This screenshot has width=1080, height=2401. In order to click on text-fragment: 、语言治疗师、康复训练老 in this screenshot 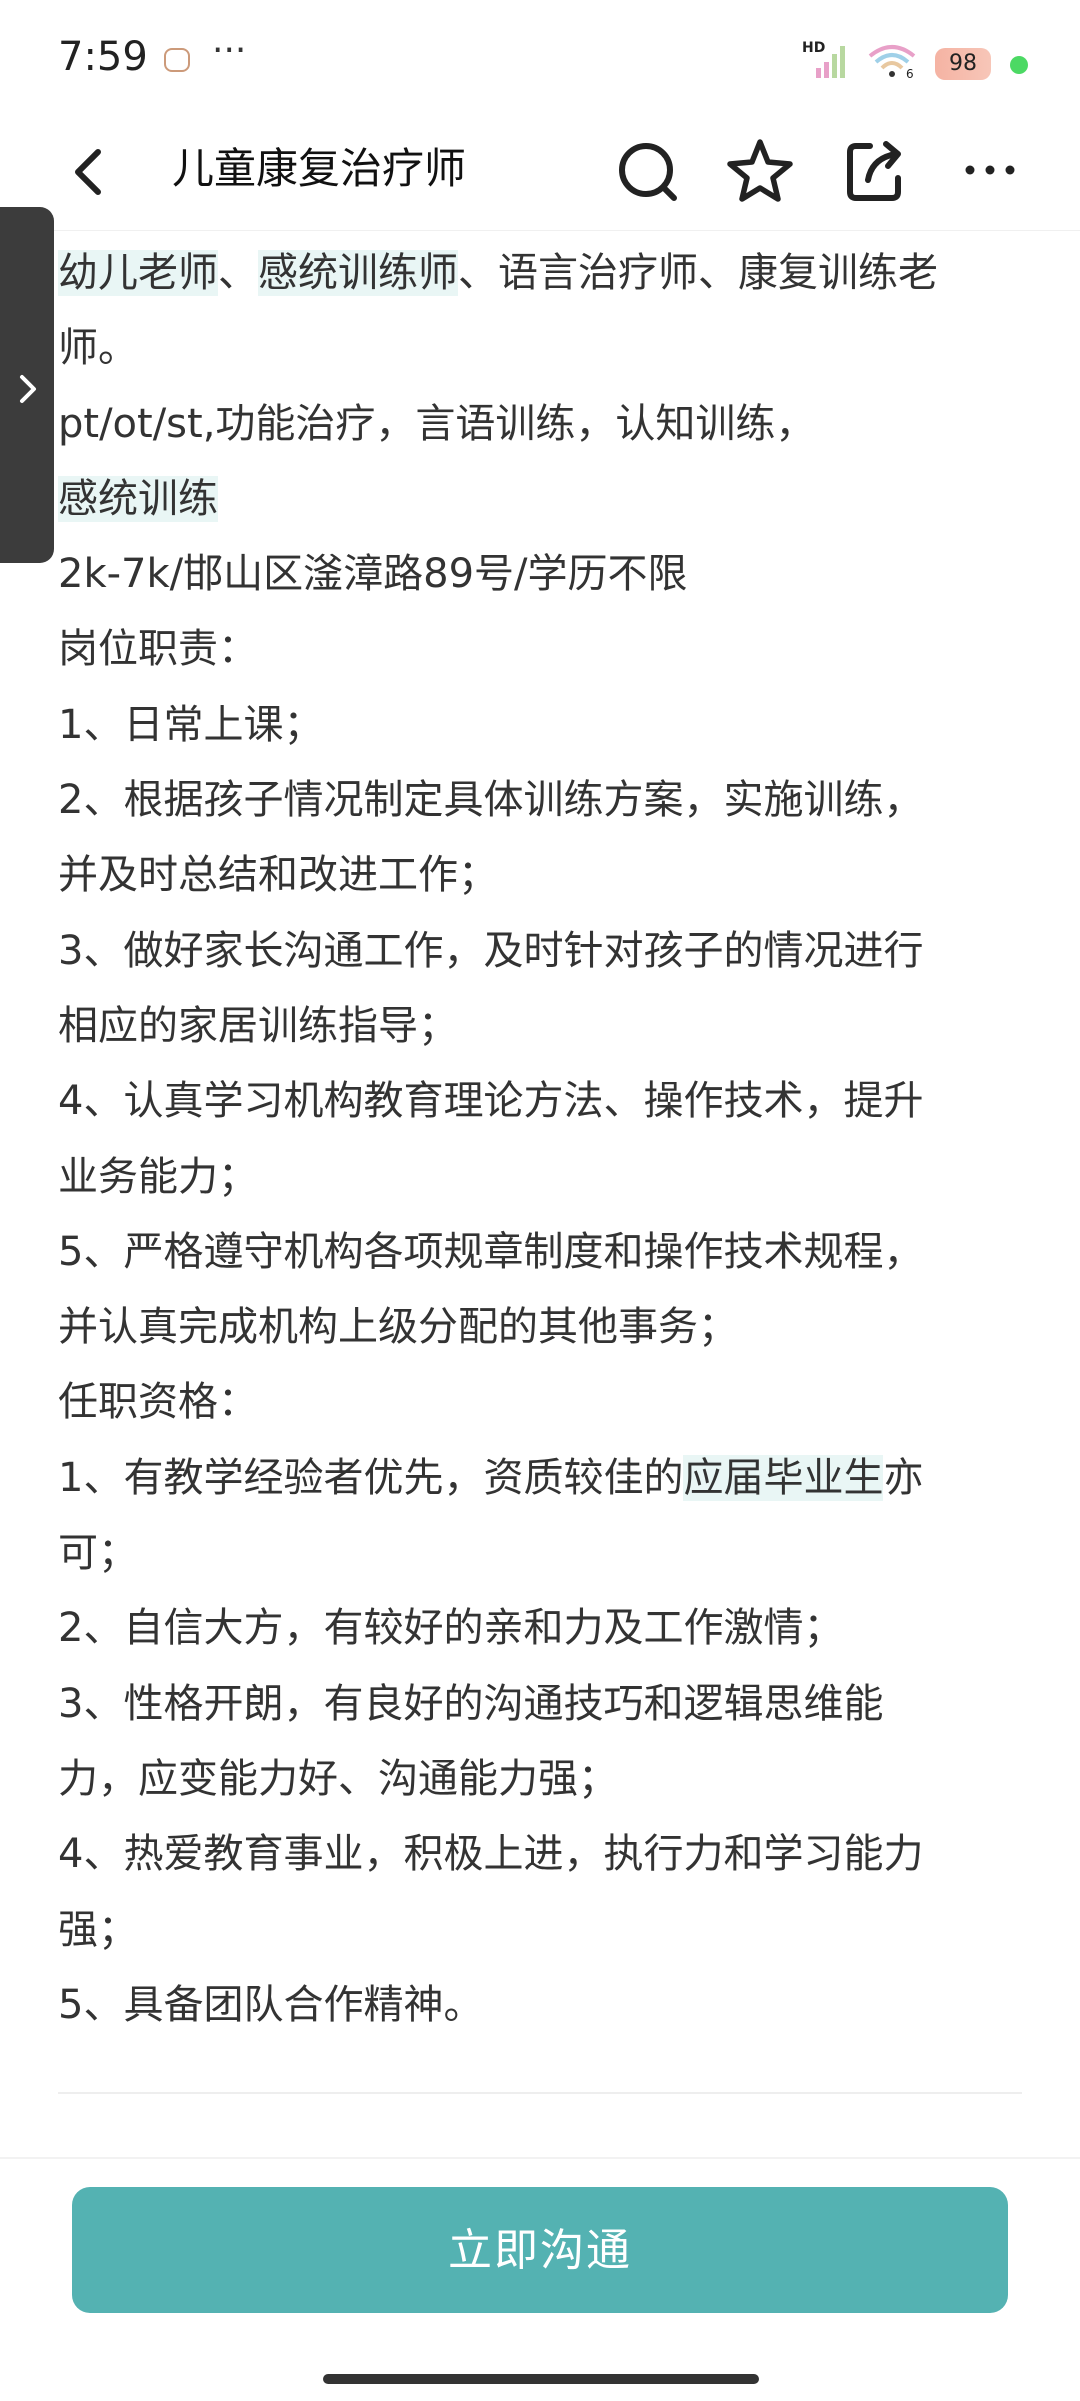, I will do `click(698, 273)`.